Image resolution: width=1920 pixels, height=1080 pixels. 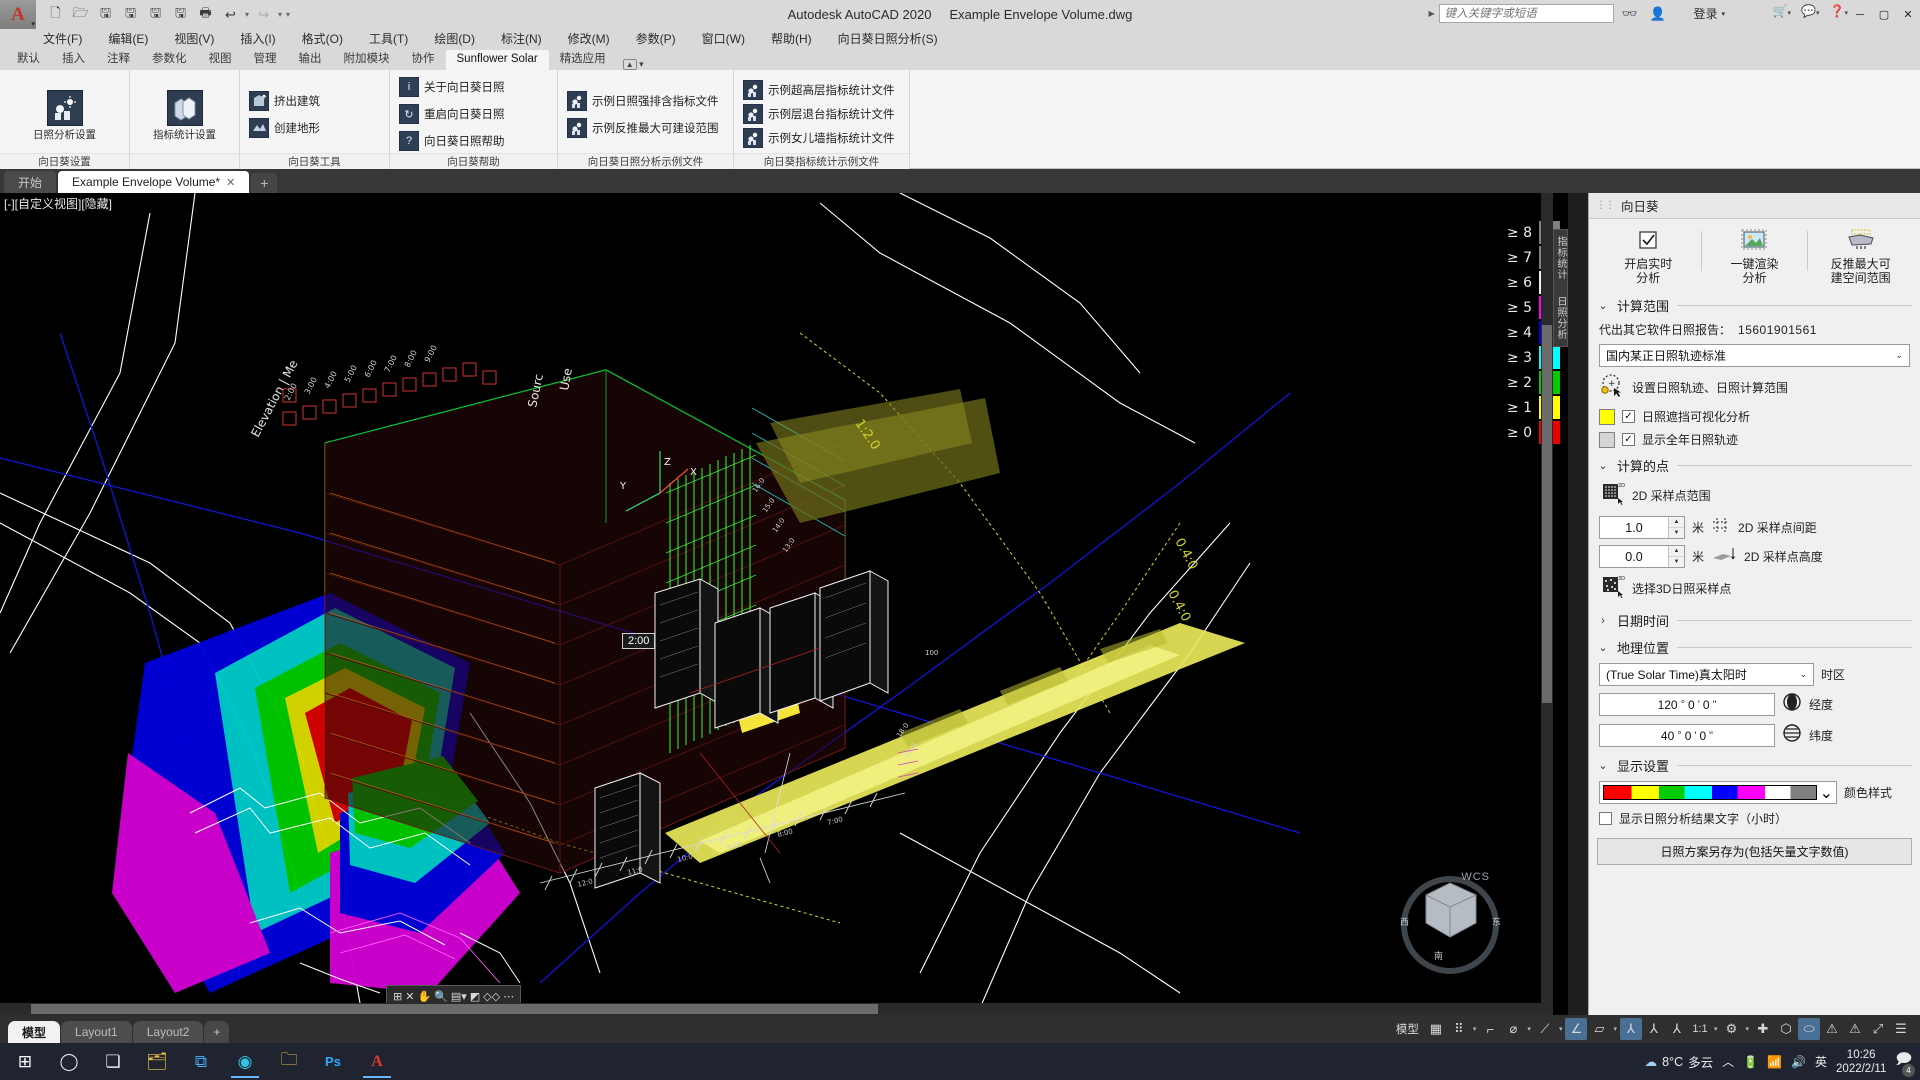 What do you see at coordinates (264, 183) in the screenshot?
I see `new-tab-button: +` at bounding box center [264, 183].